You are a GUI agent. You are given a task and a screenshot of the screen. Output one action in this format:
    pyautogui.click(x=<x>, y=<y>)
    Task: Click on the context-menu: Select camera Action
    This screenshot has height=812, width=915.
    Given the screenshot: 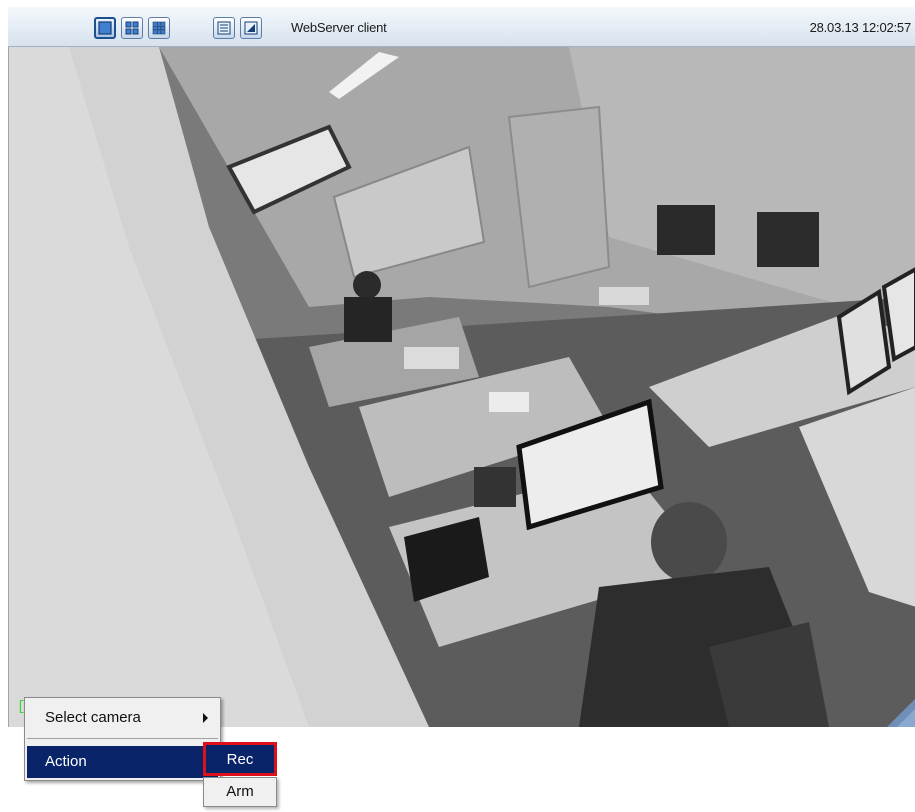 What is the action you would take?
    pyautogui.click(x=122, y=739)
    